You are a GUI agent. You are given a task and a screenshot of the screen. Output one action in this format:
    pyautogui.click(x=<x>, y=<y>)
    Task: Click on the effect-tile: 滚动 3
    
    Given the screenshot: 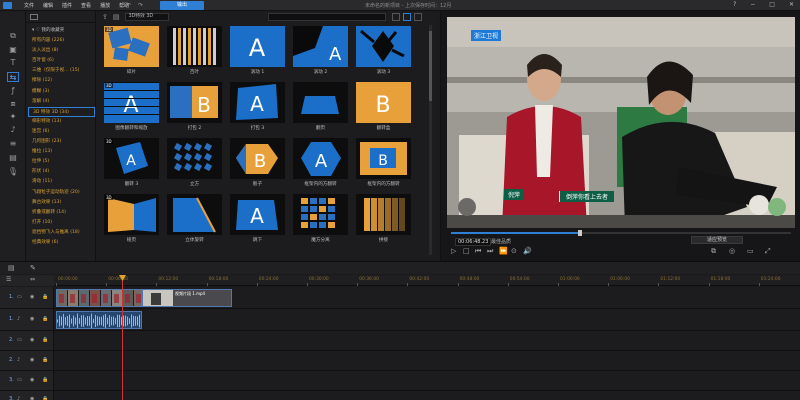 What is the action you would take?
    pyautogui.click(x=383, y=52)
    